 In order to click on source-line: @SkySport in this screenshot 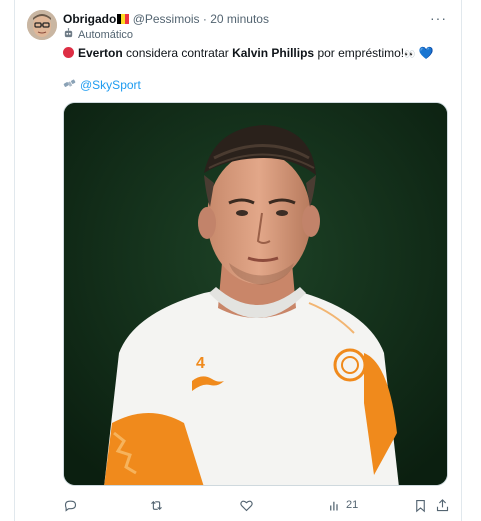, I will do `click(102, 85)`.